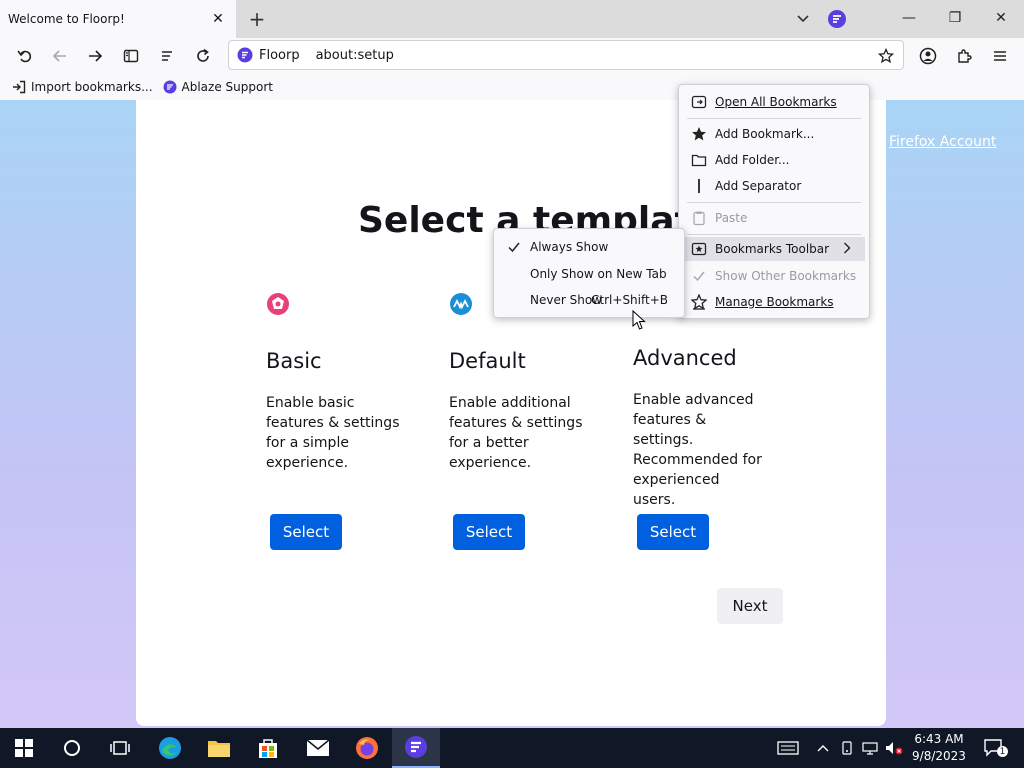 The width and height of the screenshot is (1024, 768). What do you see at coordinates (955, 18) in the screenshot?
I see `restore-button: ❐` at bounding box center [955, 18].